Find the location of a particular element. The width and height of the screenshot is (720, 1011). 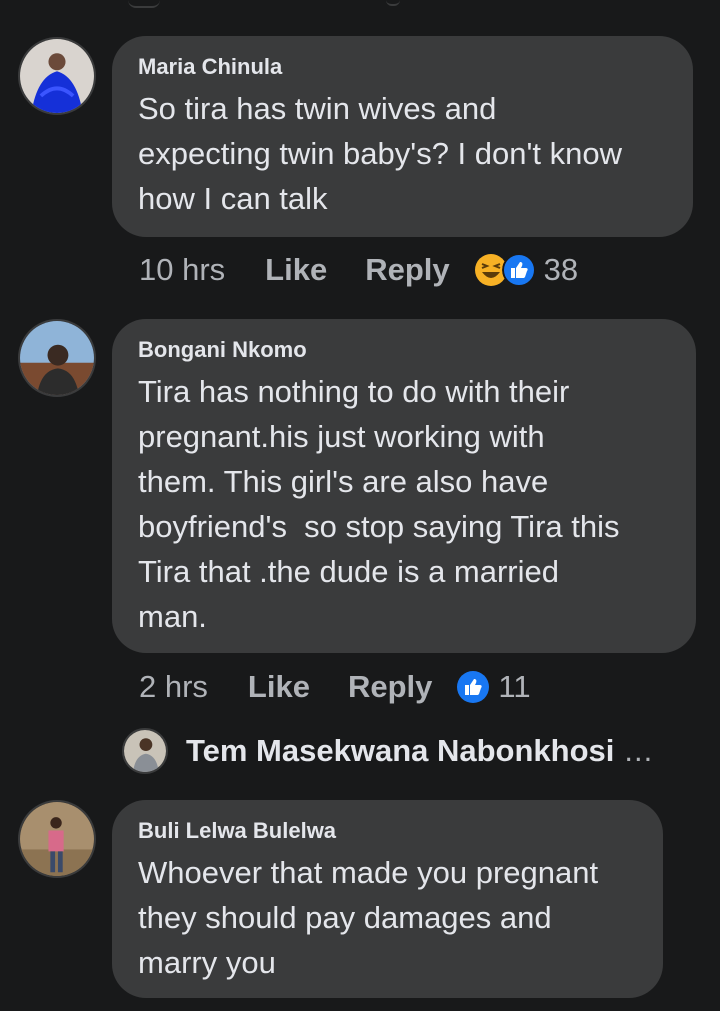

reaction-count: 38 is located at coordinates (561, 269).